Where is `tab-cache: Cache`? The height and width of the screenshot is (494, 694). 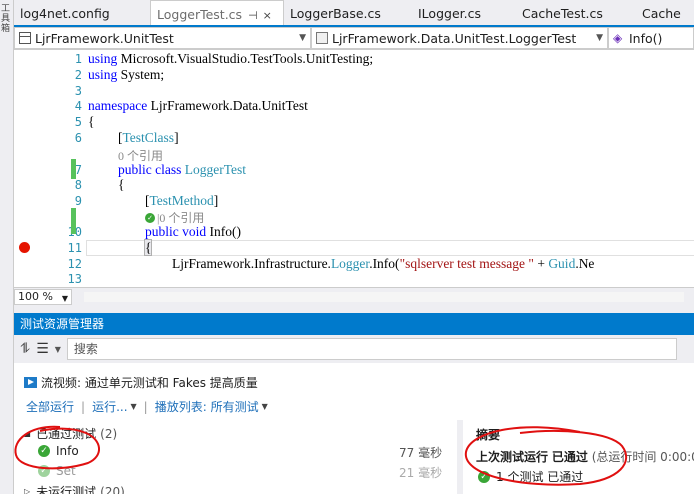 tab-cache: Cache is located at coordinates (665, 12).